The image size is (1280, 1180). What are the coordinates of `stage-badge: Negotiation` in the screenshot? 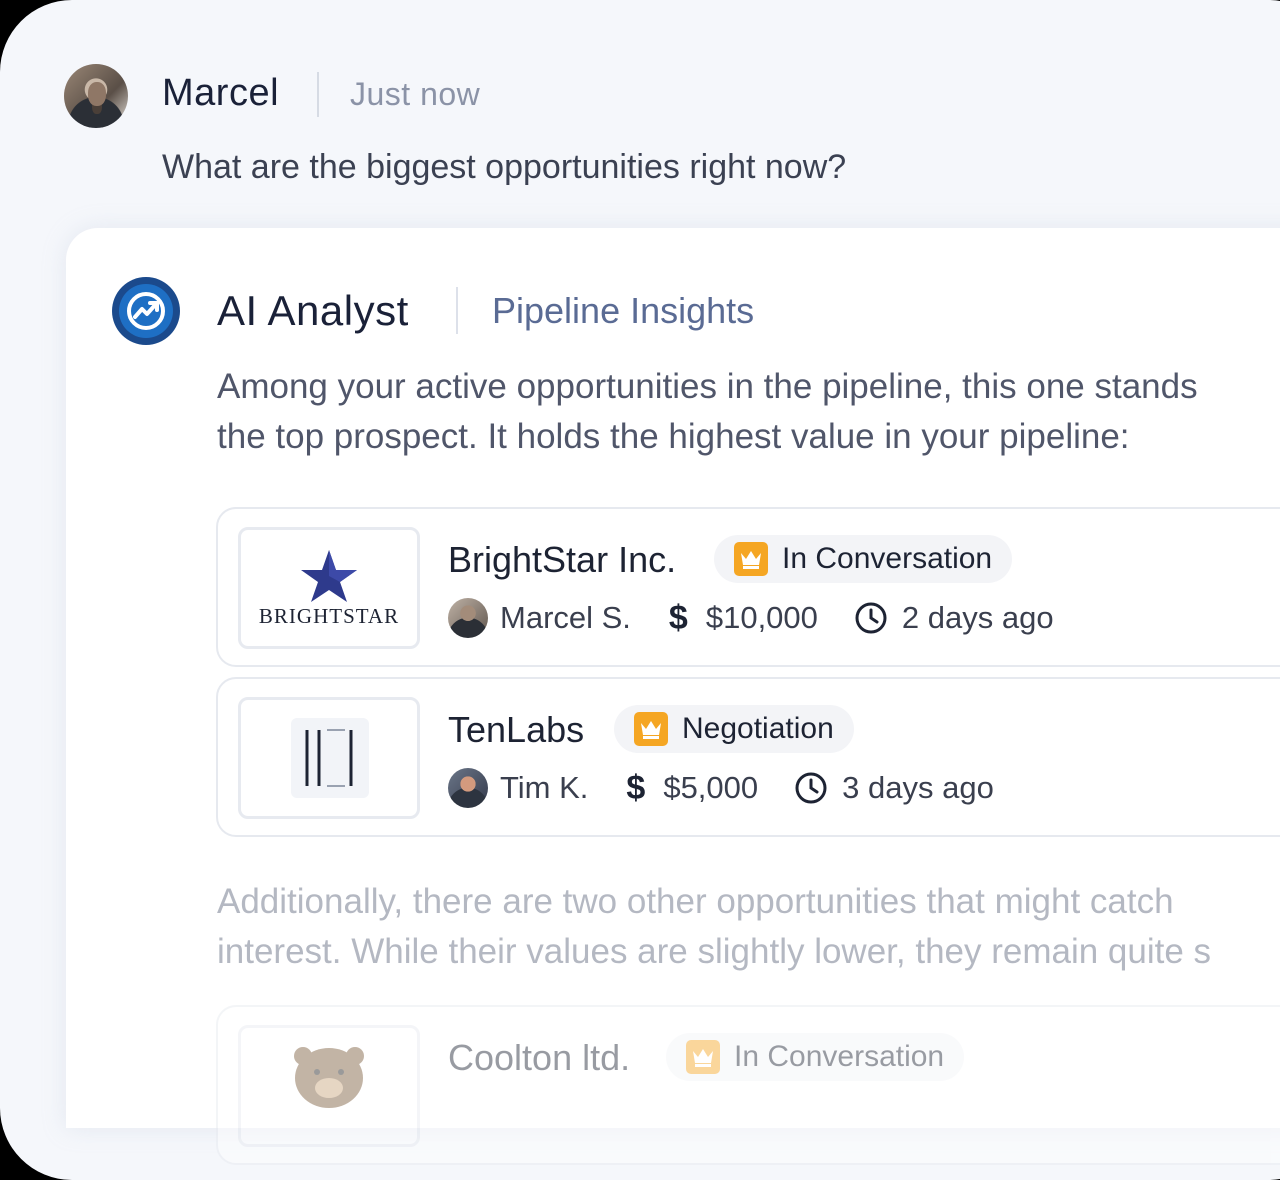 It's located at (734, 729).